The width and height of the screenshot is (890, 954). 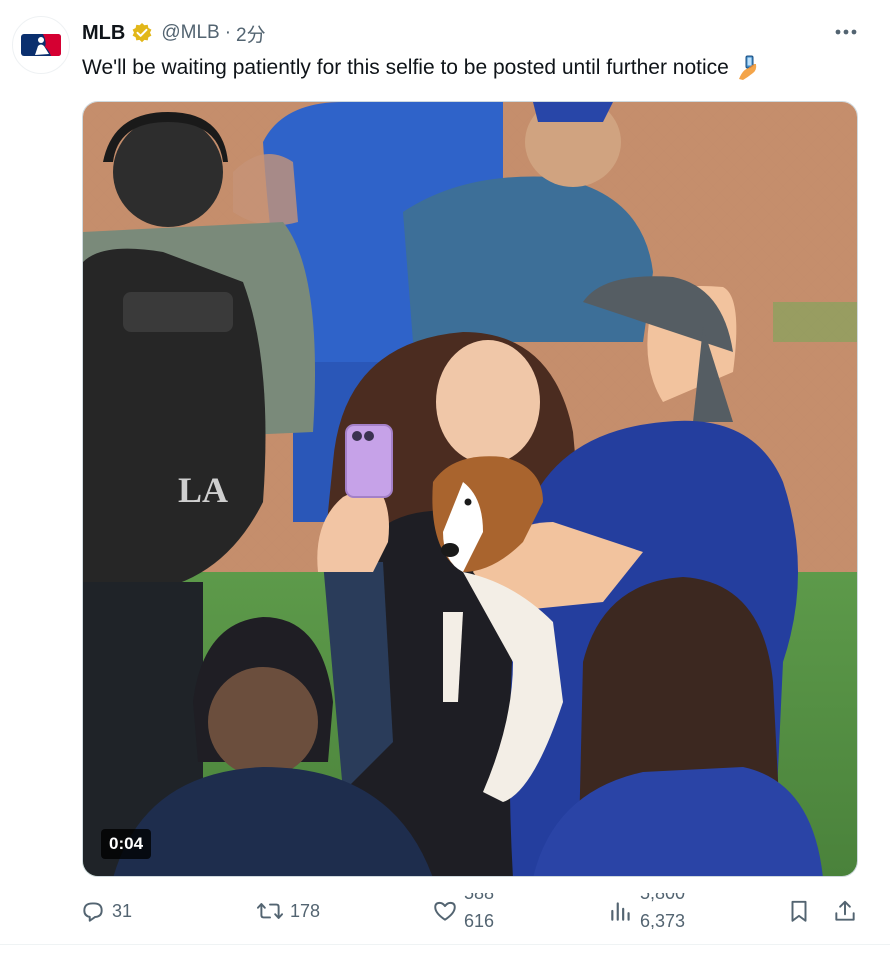 I want to click on action-bar: 31 178 588 616 5,800 6,373, so click(x=471, y=911).